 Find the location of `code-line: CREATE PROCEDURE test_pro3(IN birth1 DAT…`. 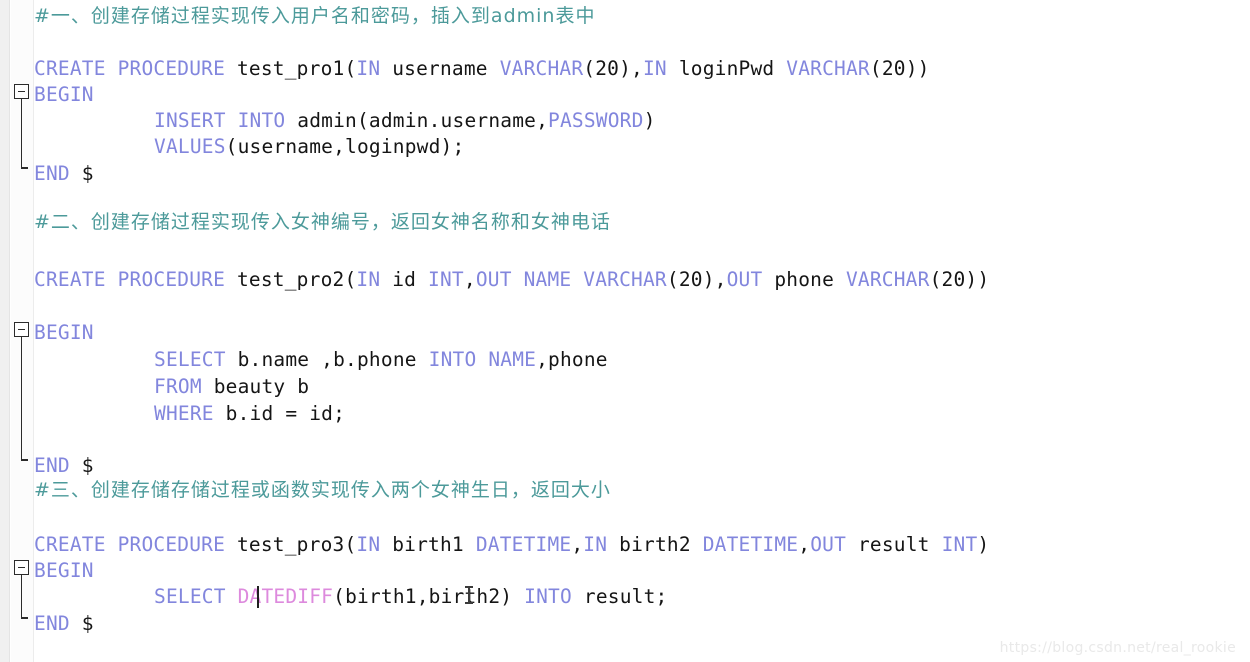

code-line: CREATE PROCEDURE test_pro3(IN birth1 DAT… is located at coordinates (511, 545).